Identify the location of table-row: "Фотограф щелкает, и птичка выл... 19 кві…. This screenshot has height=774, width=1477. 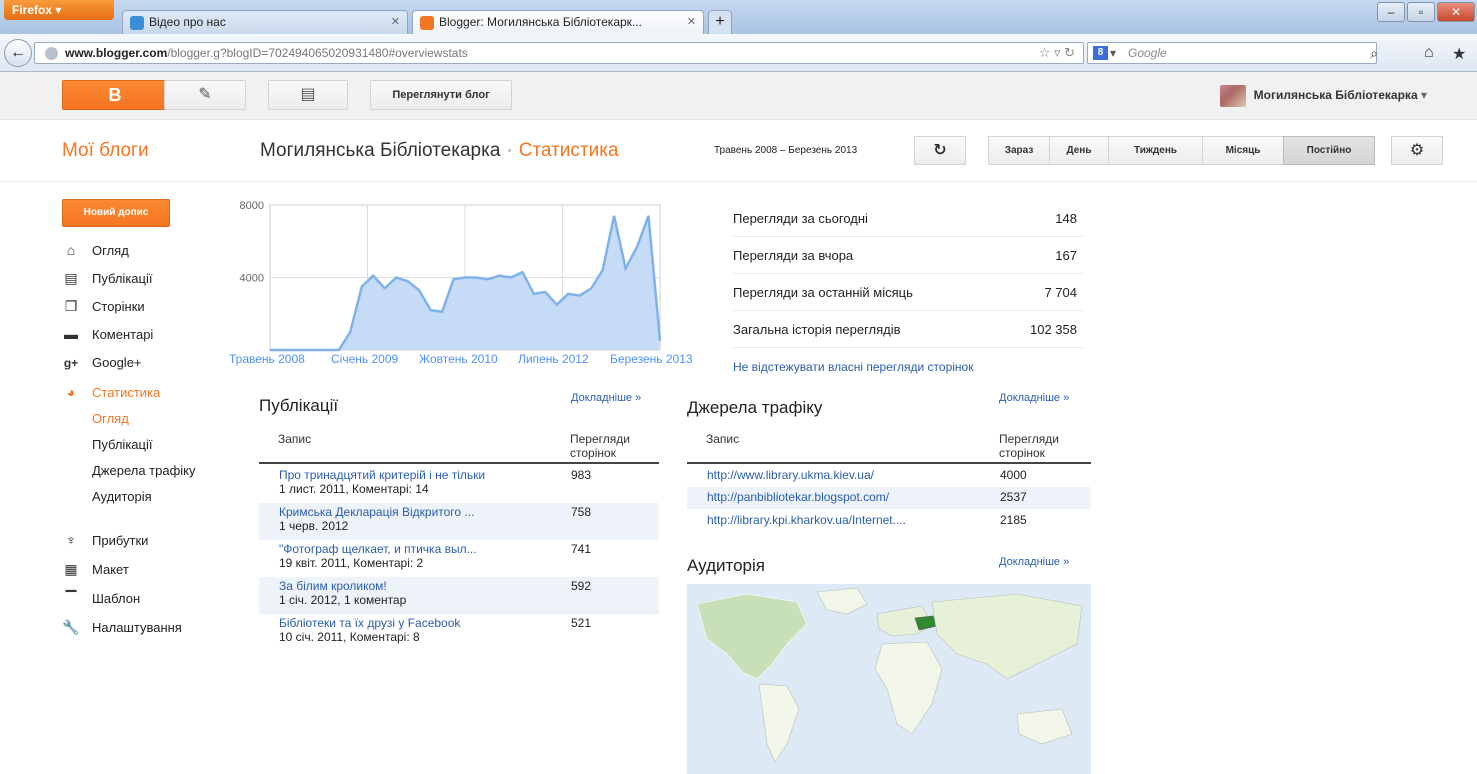
(459, 558).